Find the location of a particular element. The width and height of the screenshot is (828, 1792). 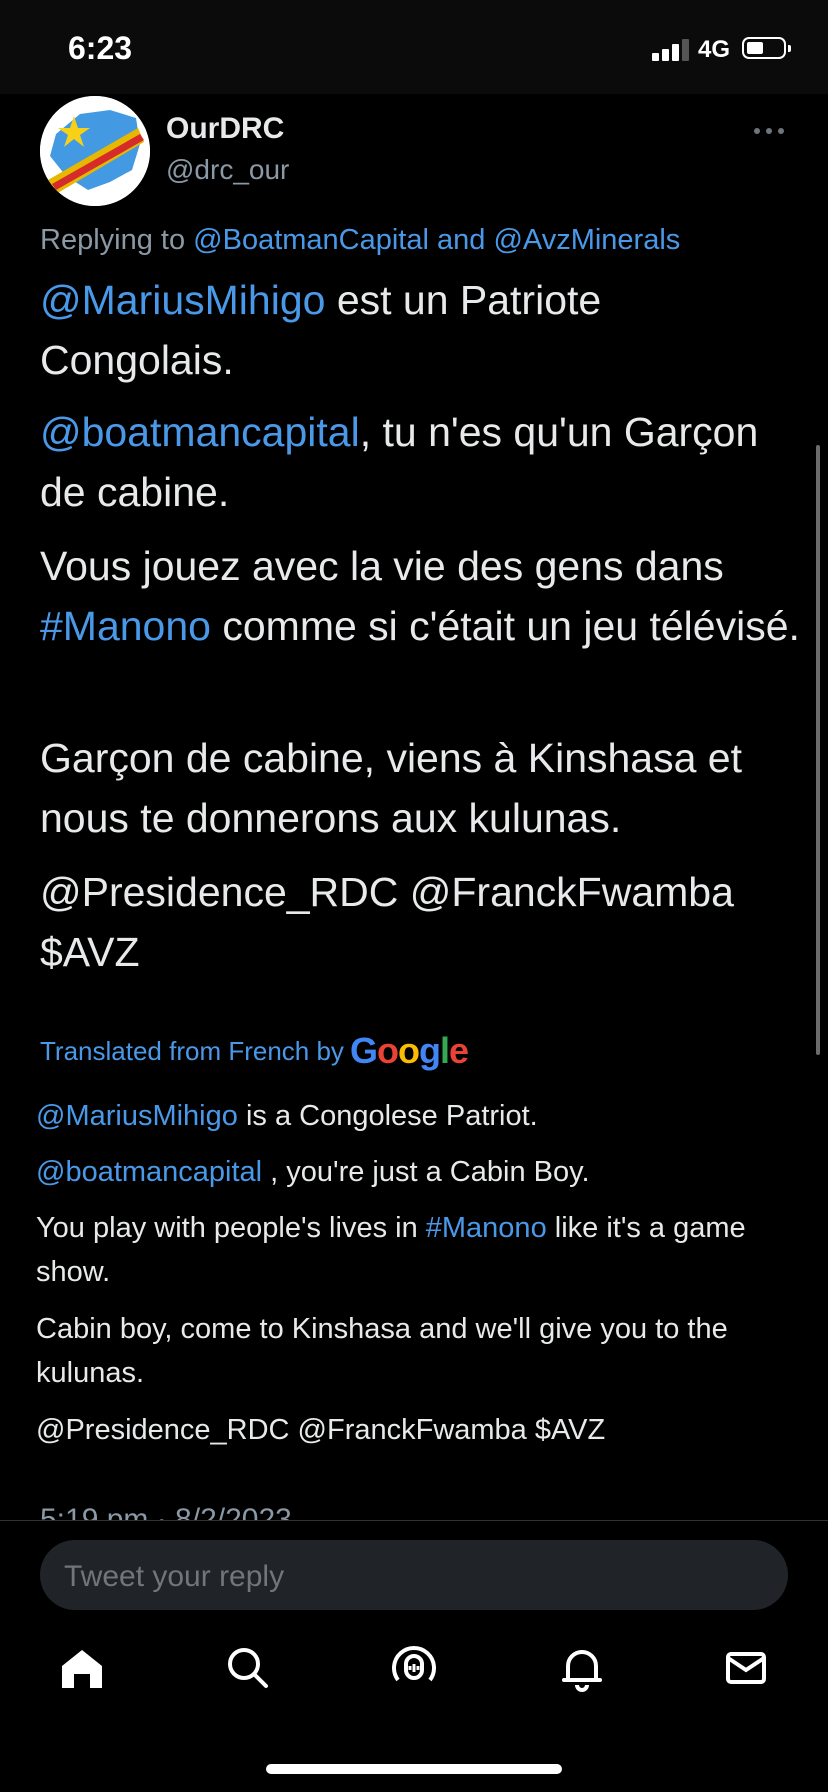

tab-bar is located at coordinates (414, 1675).